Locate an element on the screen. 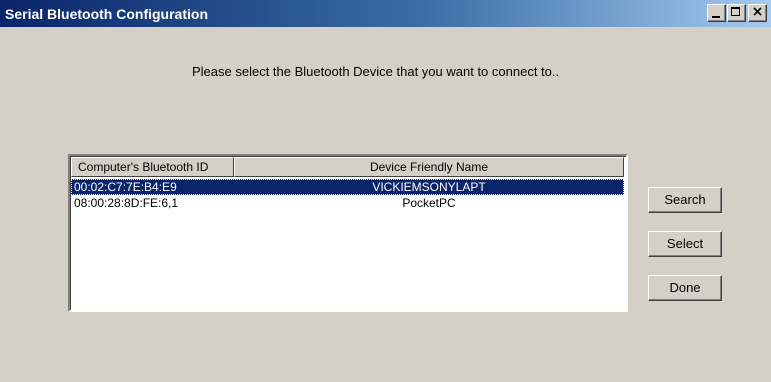 Image resolution: width=771 pixels, height=382 pixels. column-header-friendly-name: Device Friendly Name is located at coordinates (429, 167).